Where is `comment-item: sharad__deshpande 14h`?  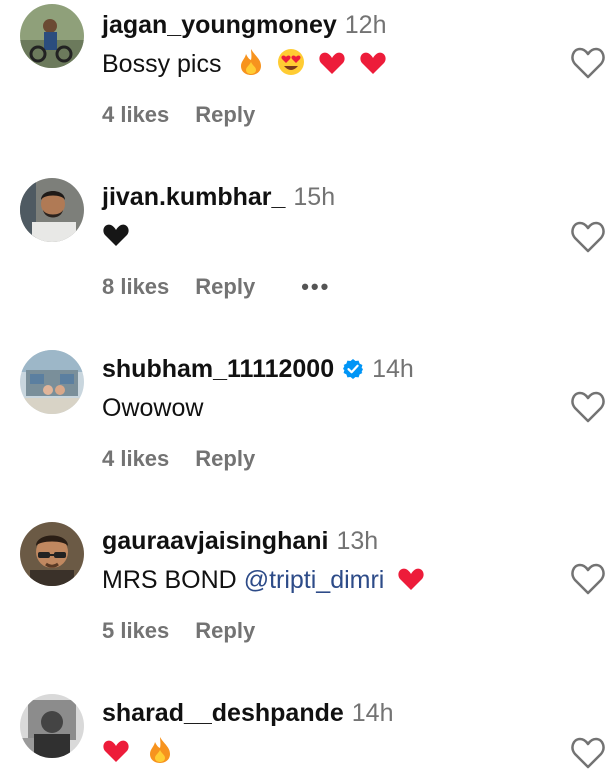
comment-item: sharad__deshpande 14h is located at coordinates (308, 730).